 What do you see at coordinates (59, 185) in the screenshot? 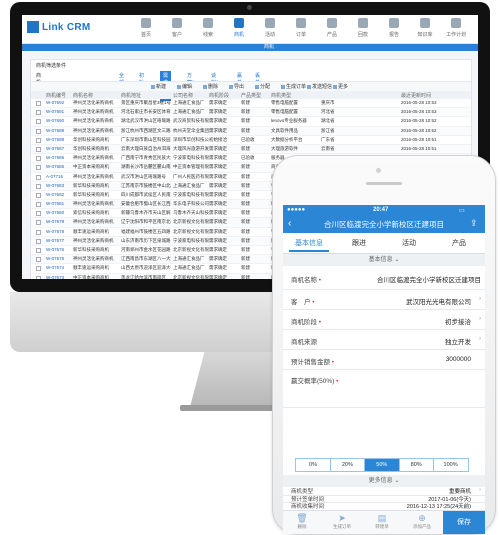
I see `cell-code: W-07683` at bounding box center [59, 185].